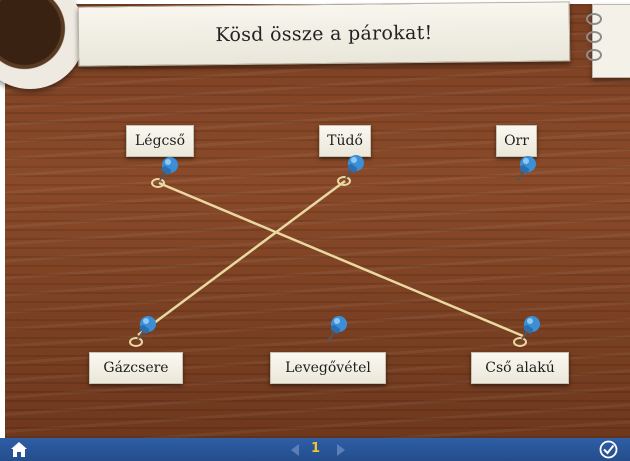 The width and height of the screenshot is (630, 461). I want to click on next-page-icon, so click(341, 450).